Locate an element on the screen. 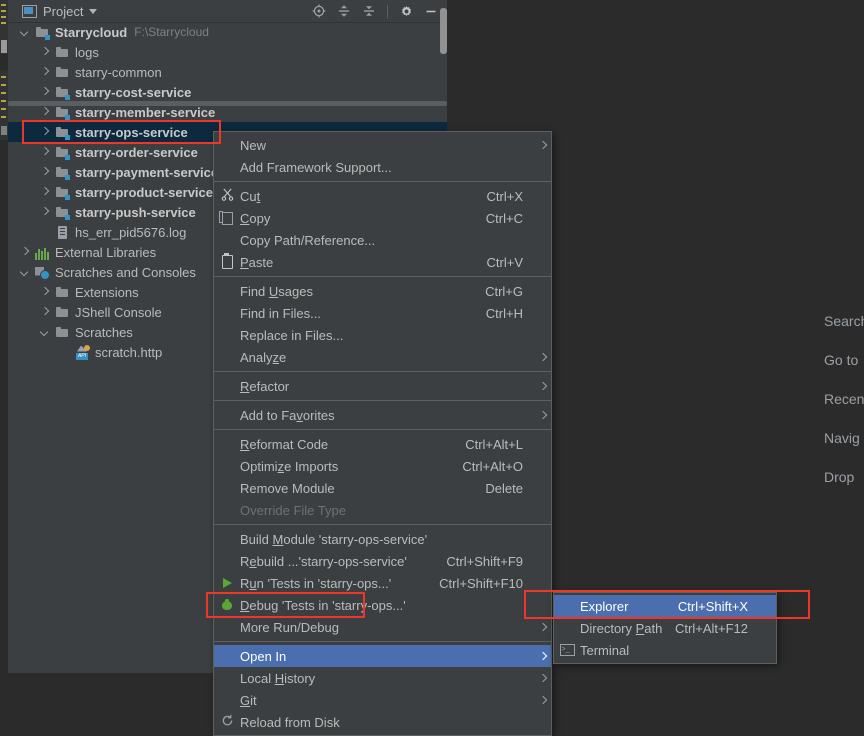  menu-item: Copy Ctrl+C is located at coordinates (382, 218).